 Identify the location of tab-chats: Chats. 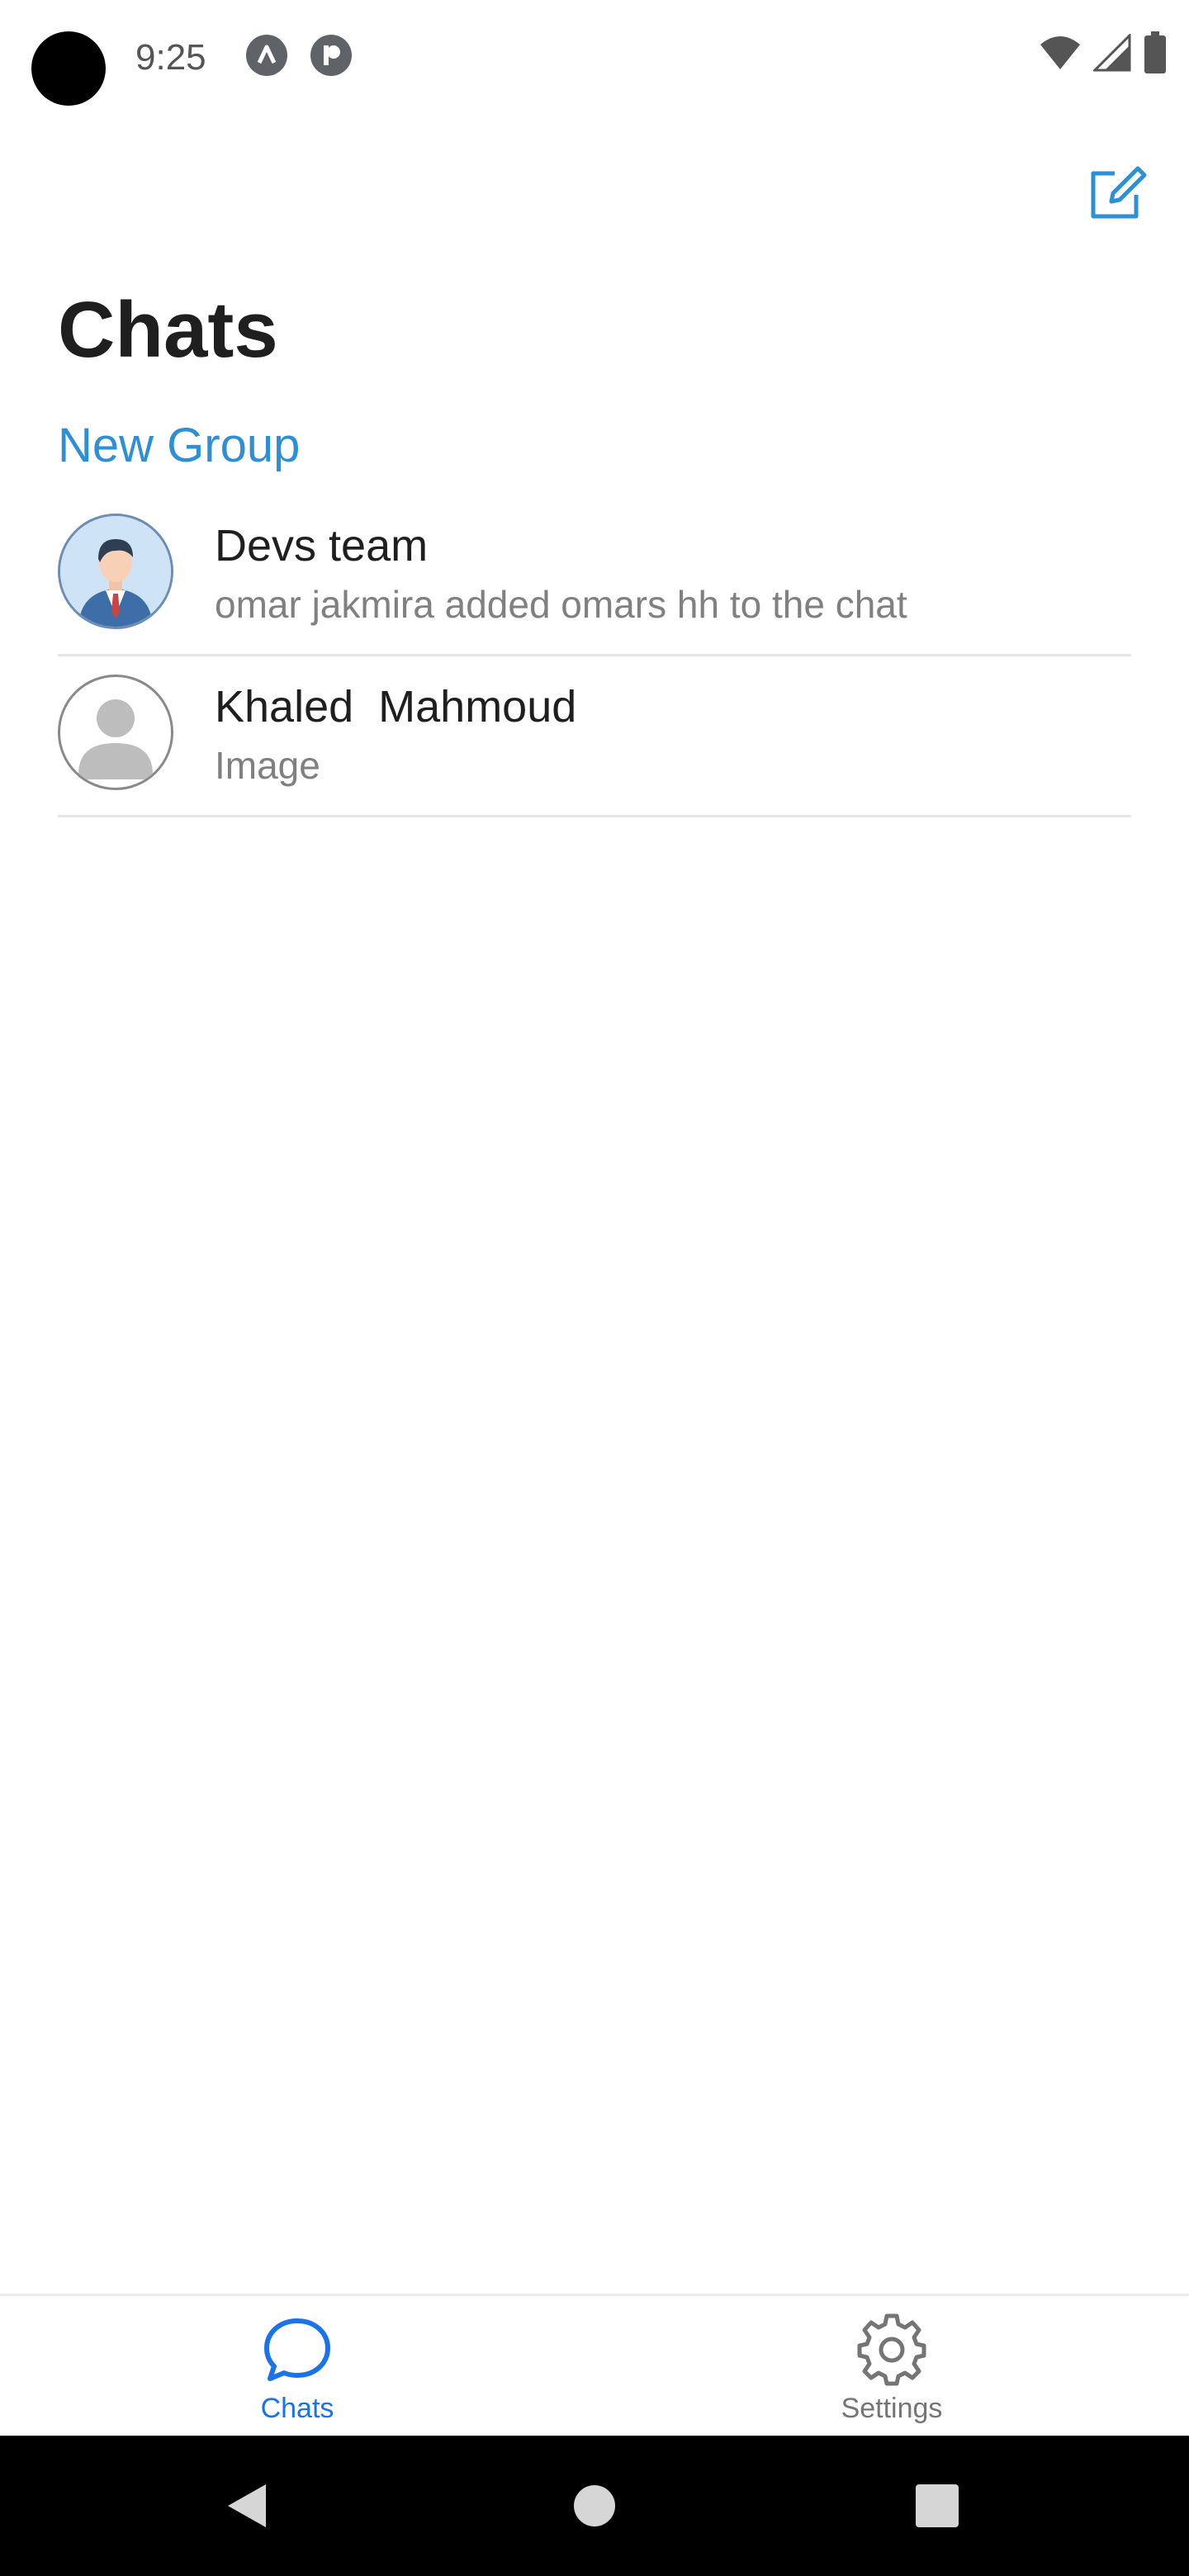
(297, 2367).